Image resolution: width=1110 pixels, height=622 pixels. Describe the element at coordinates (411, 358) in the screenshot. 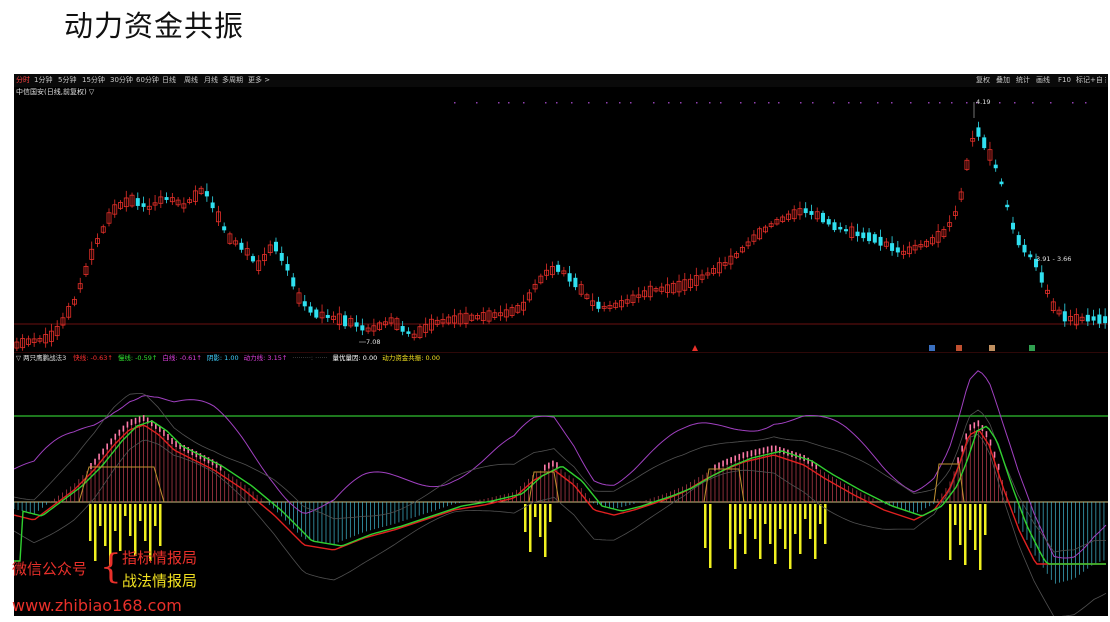

I see `indicator-value-7: 动力资金共振: 0.00` at that location.